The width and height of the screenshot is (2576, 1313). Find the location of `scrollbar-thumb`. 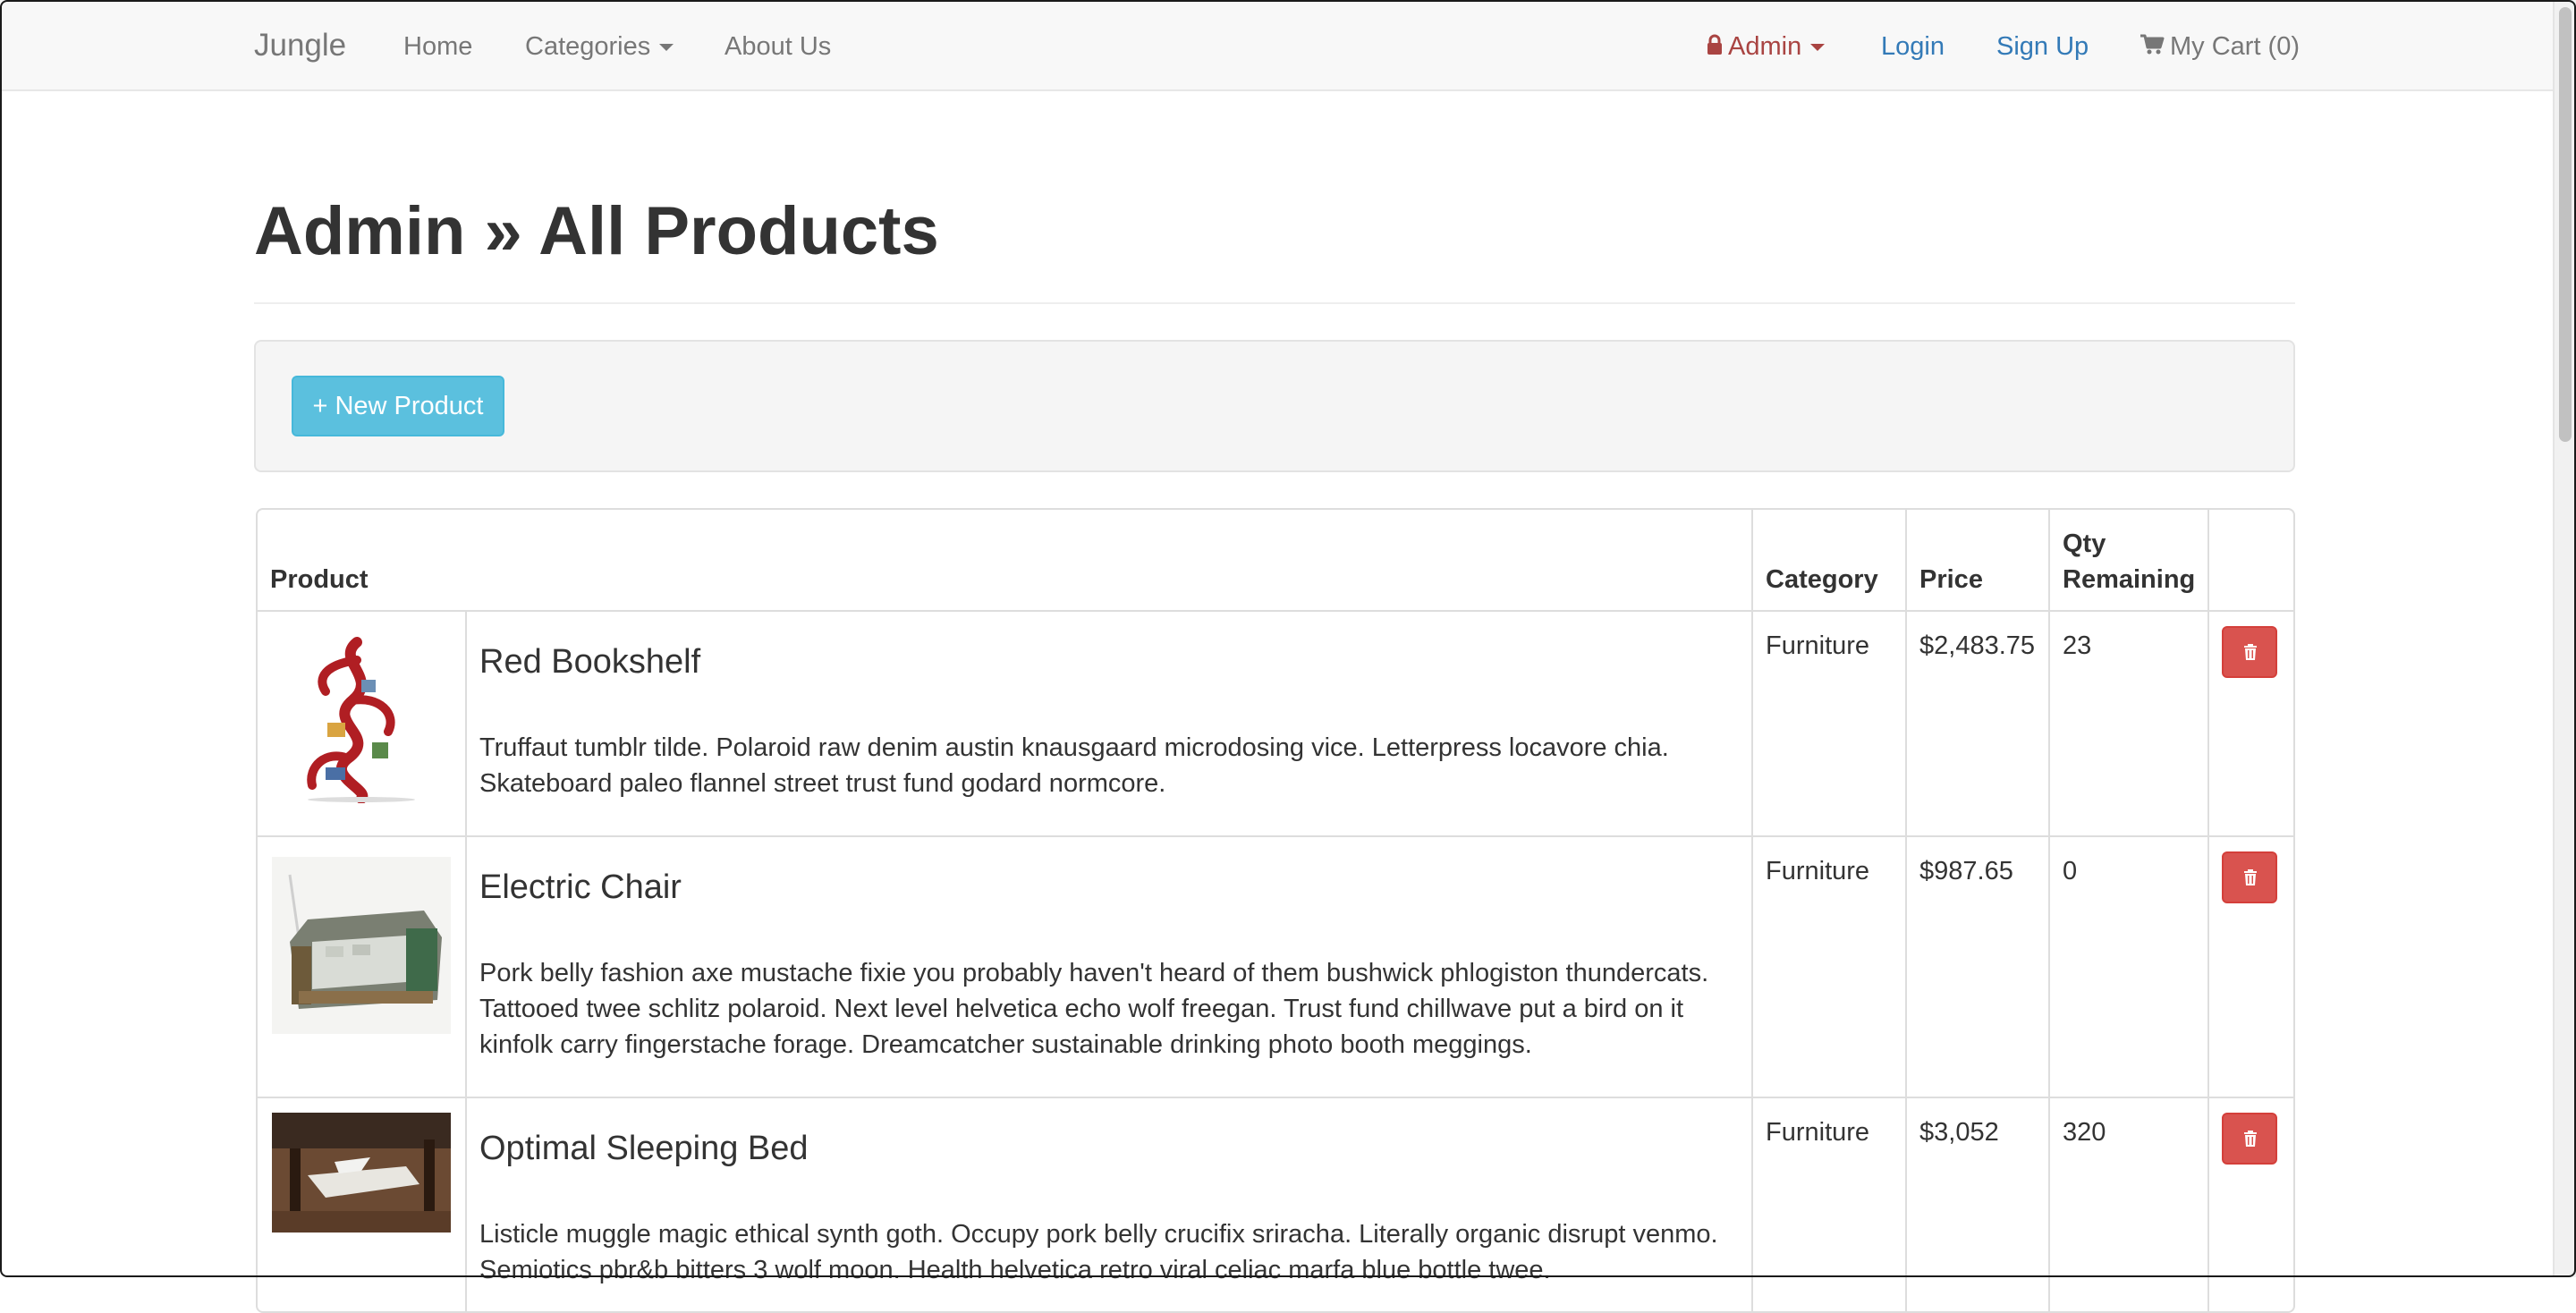

scrollbar-thumb is located at coordinates (2565, 224).